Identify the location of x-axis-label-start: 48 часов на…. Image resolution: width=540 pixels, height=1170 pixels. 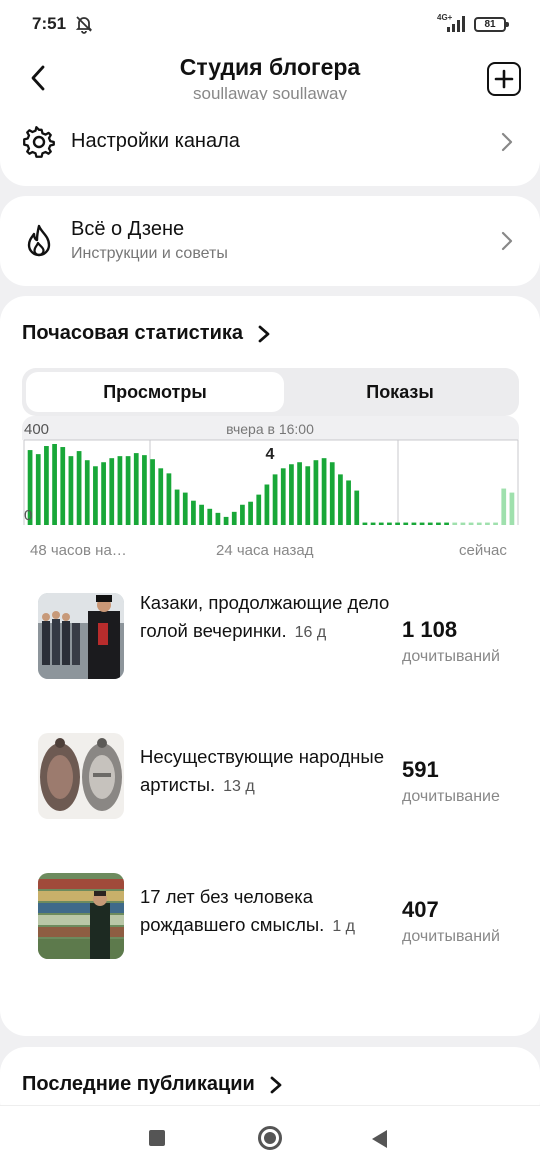
(78, 550).